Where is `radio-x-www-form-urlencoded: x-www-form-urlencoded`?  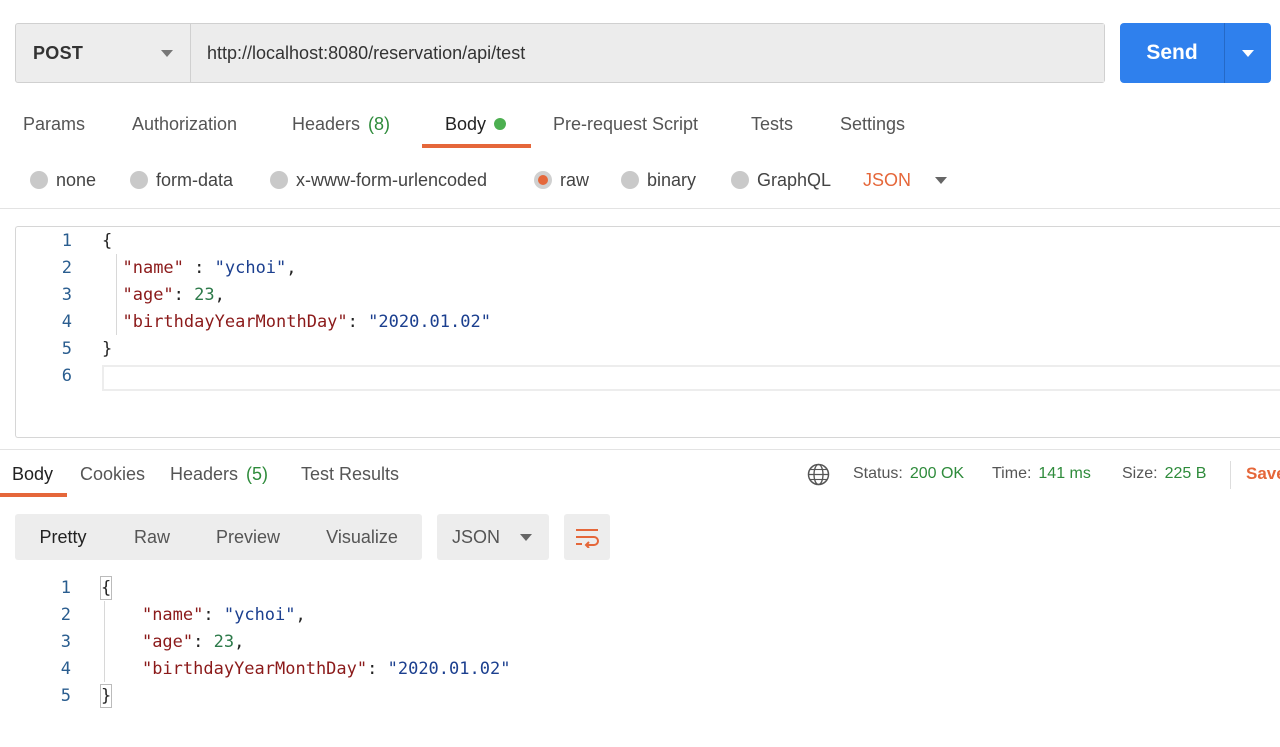
radio-x-www-form-urlencoded: x-www-form-urlencoded is located at coordinates (378, 180).